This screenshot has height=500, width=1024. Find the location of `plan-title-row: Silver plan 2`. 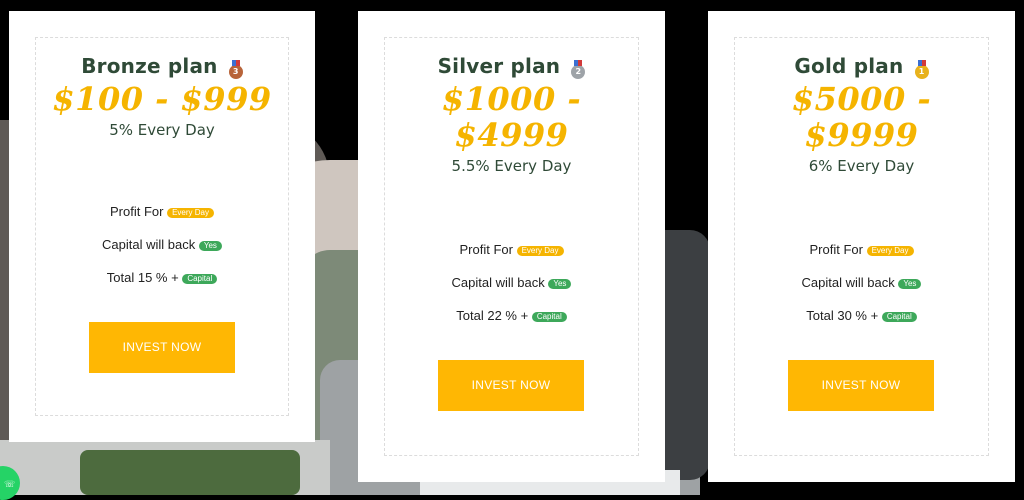

plan-title-row: Silver plan 2 is located at coordinates (511, 66).